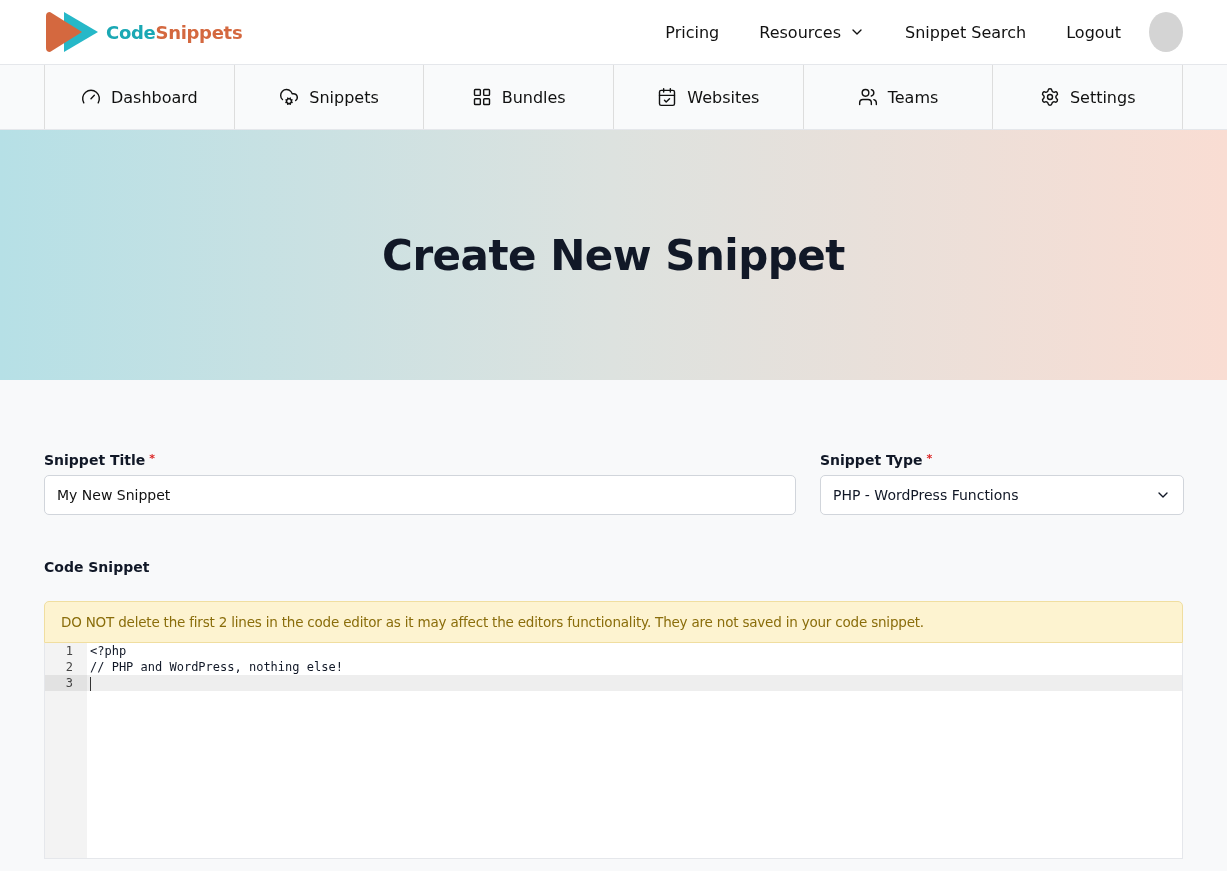 The image size is (1227, 871). Describe the element at coordinates (481, 97) in the screenshot. I see `grid-icon` at that location.